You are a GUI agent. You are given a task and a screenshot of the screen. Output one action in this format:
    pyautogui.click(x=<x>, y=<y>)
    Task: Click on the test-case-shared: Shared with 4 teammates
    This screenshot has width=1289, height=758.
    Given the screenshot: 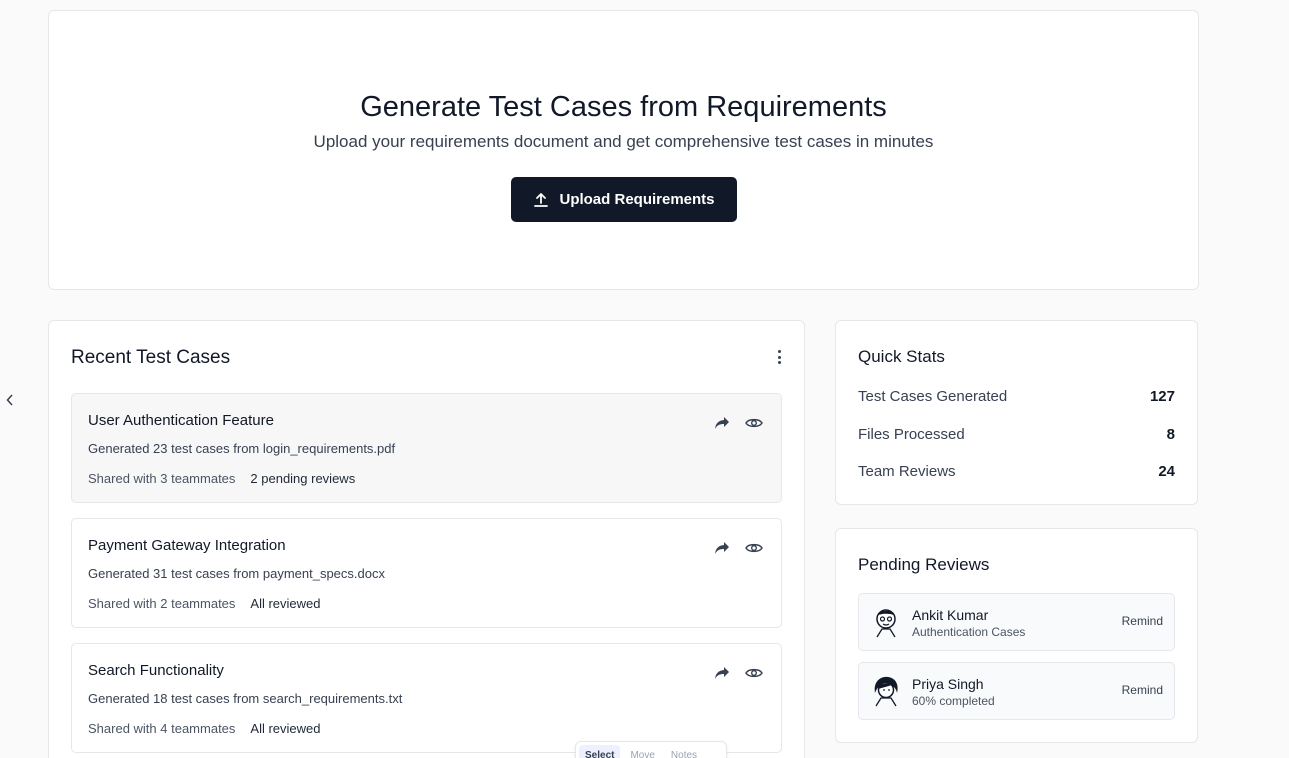 What is the action you would take?
    pyautogui.click(x=162, y=728)
    